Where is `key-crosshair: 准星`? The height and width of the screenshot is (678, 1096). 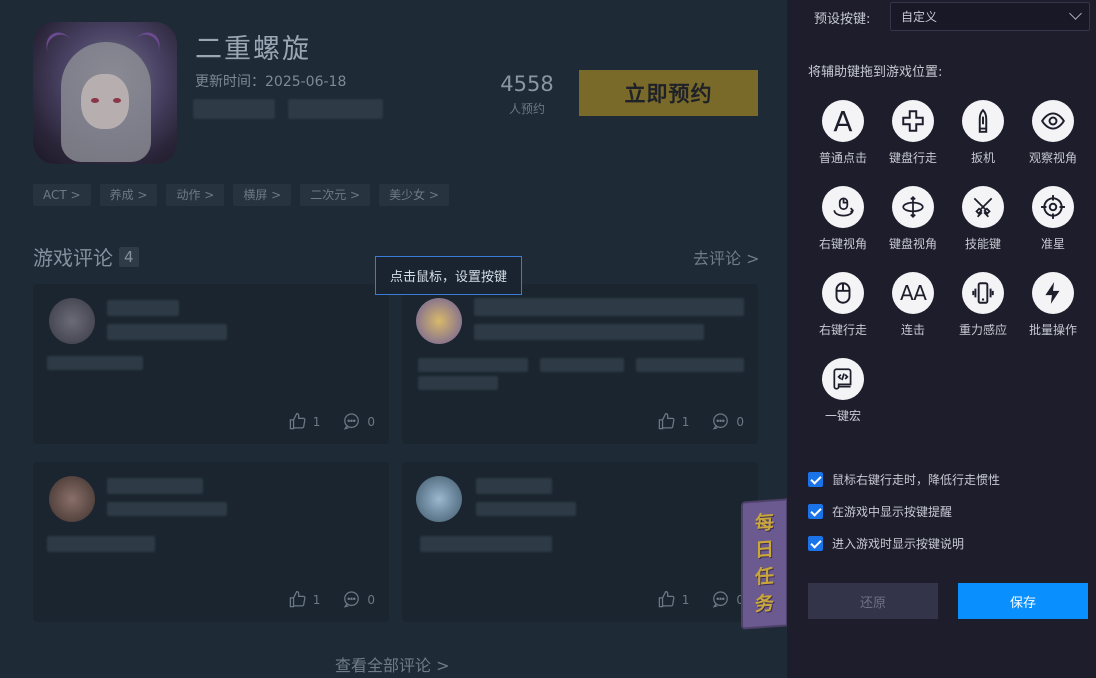
key-crosshair: 准星 is located at coordinates (1053, 219).